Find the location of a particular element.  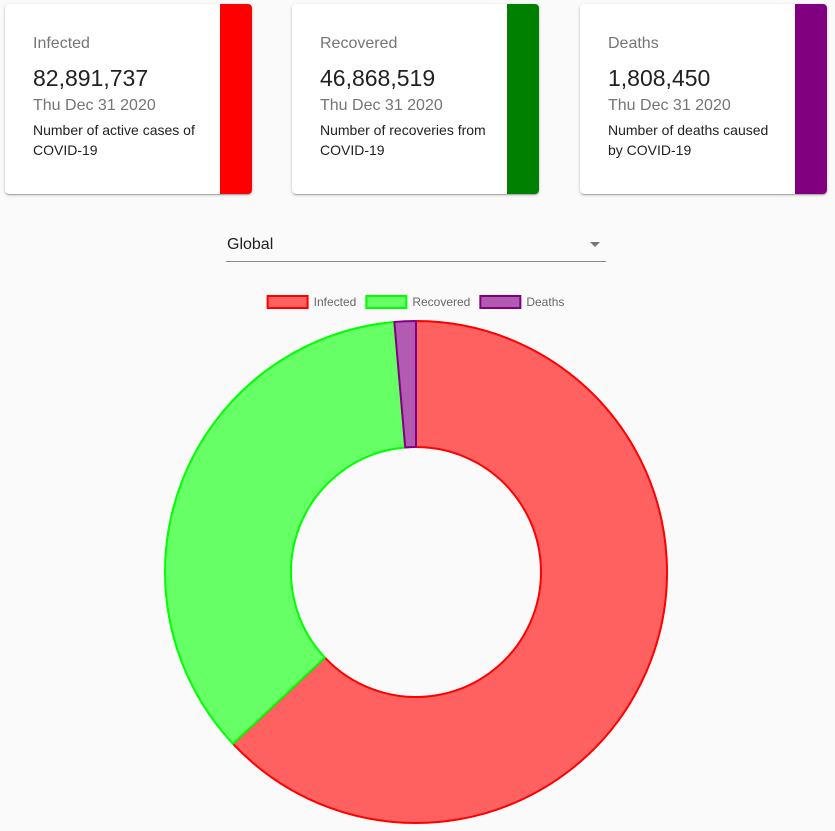

legend-label-recovered: Recovered is located at coordinates (441, 302).